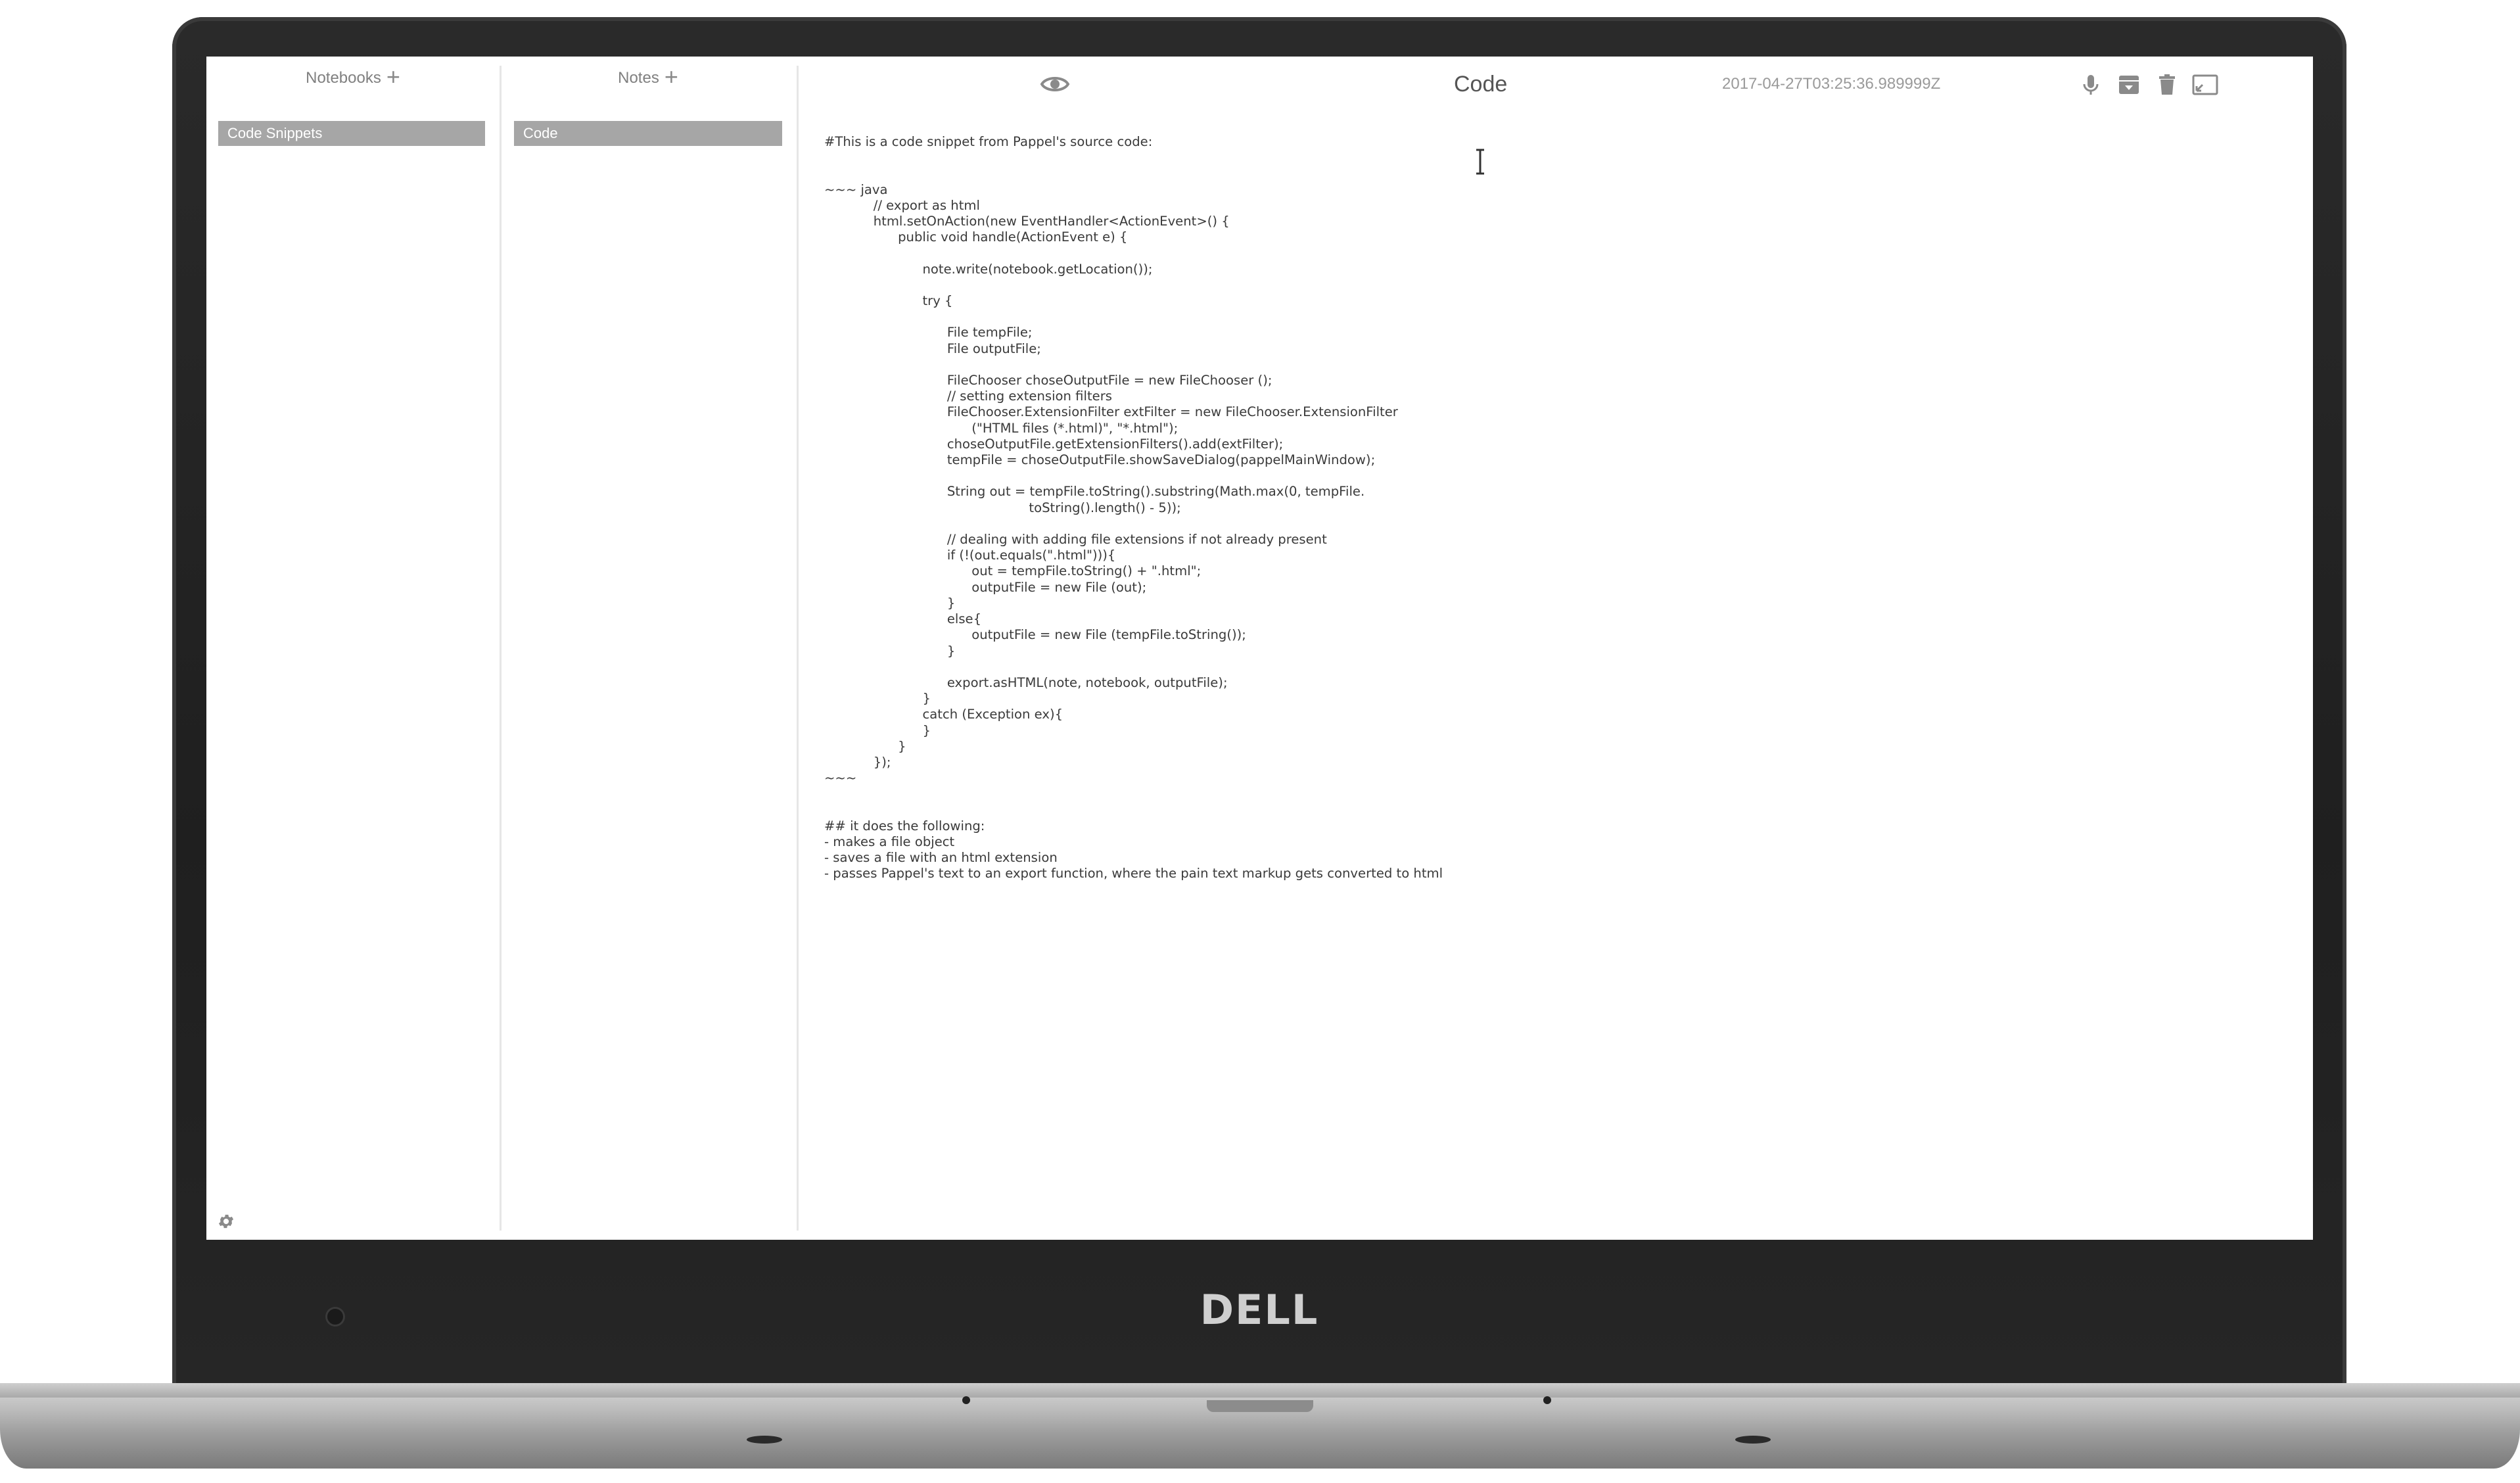 This screenshot has height=1483, width=2520. I want to click on note-item-code: Code, so click(648, 133).